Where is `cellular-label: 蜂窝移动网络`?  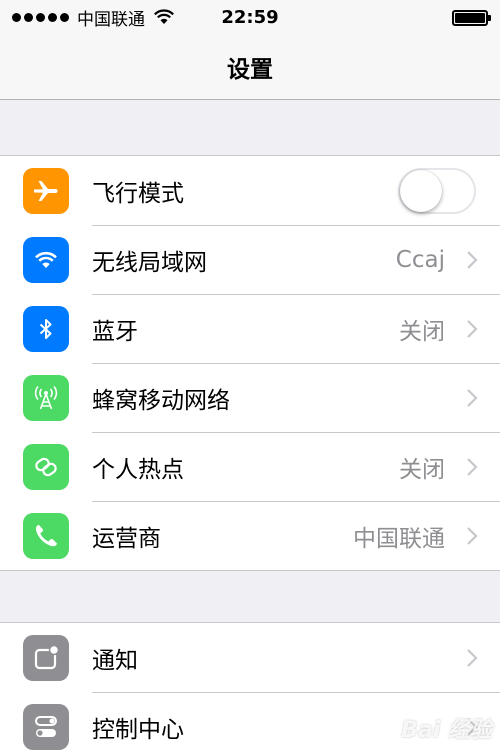
cellular-label: 蜂窝移动网络 is located at coordinates (161, 400).